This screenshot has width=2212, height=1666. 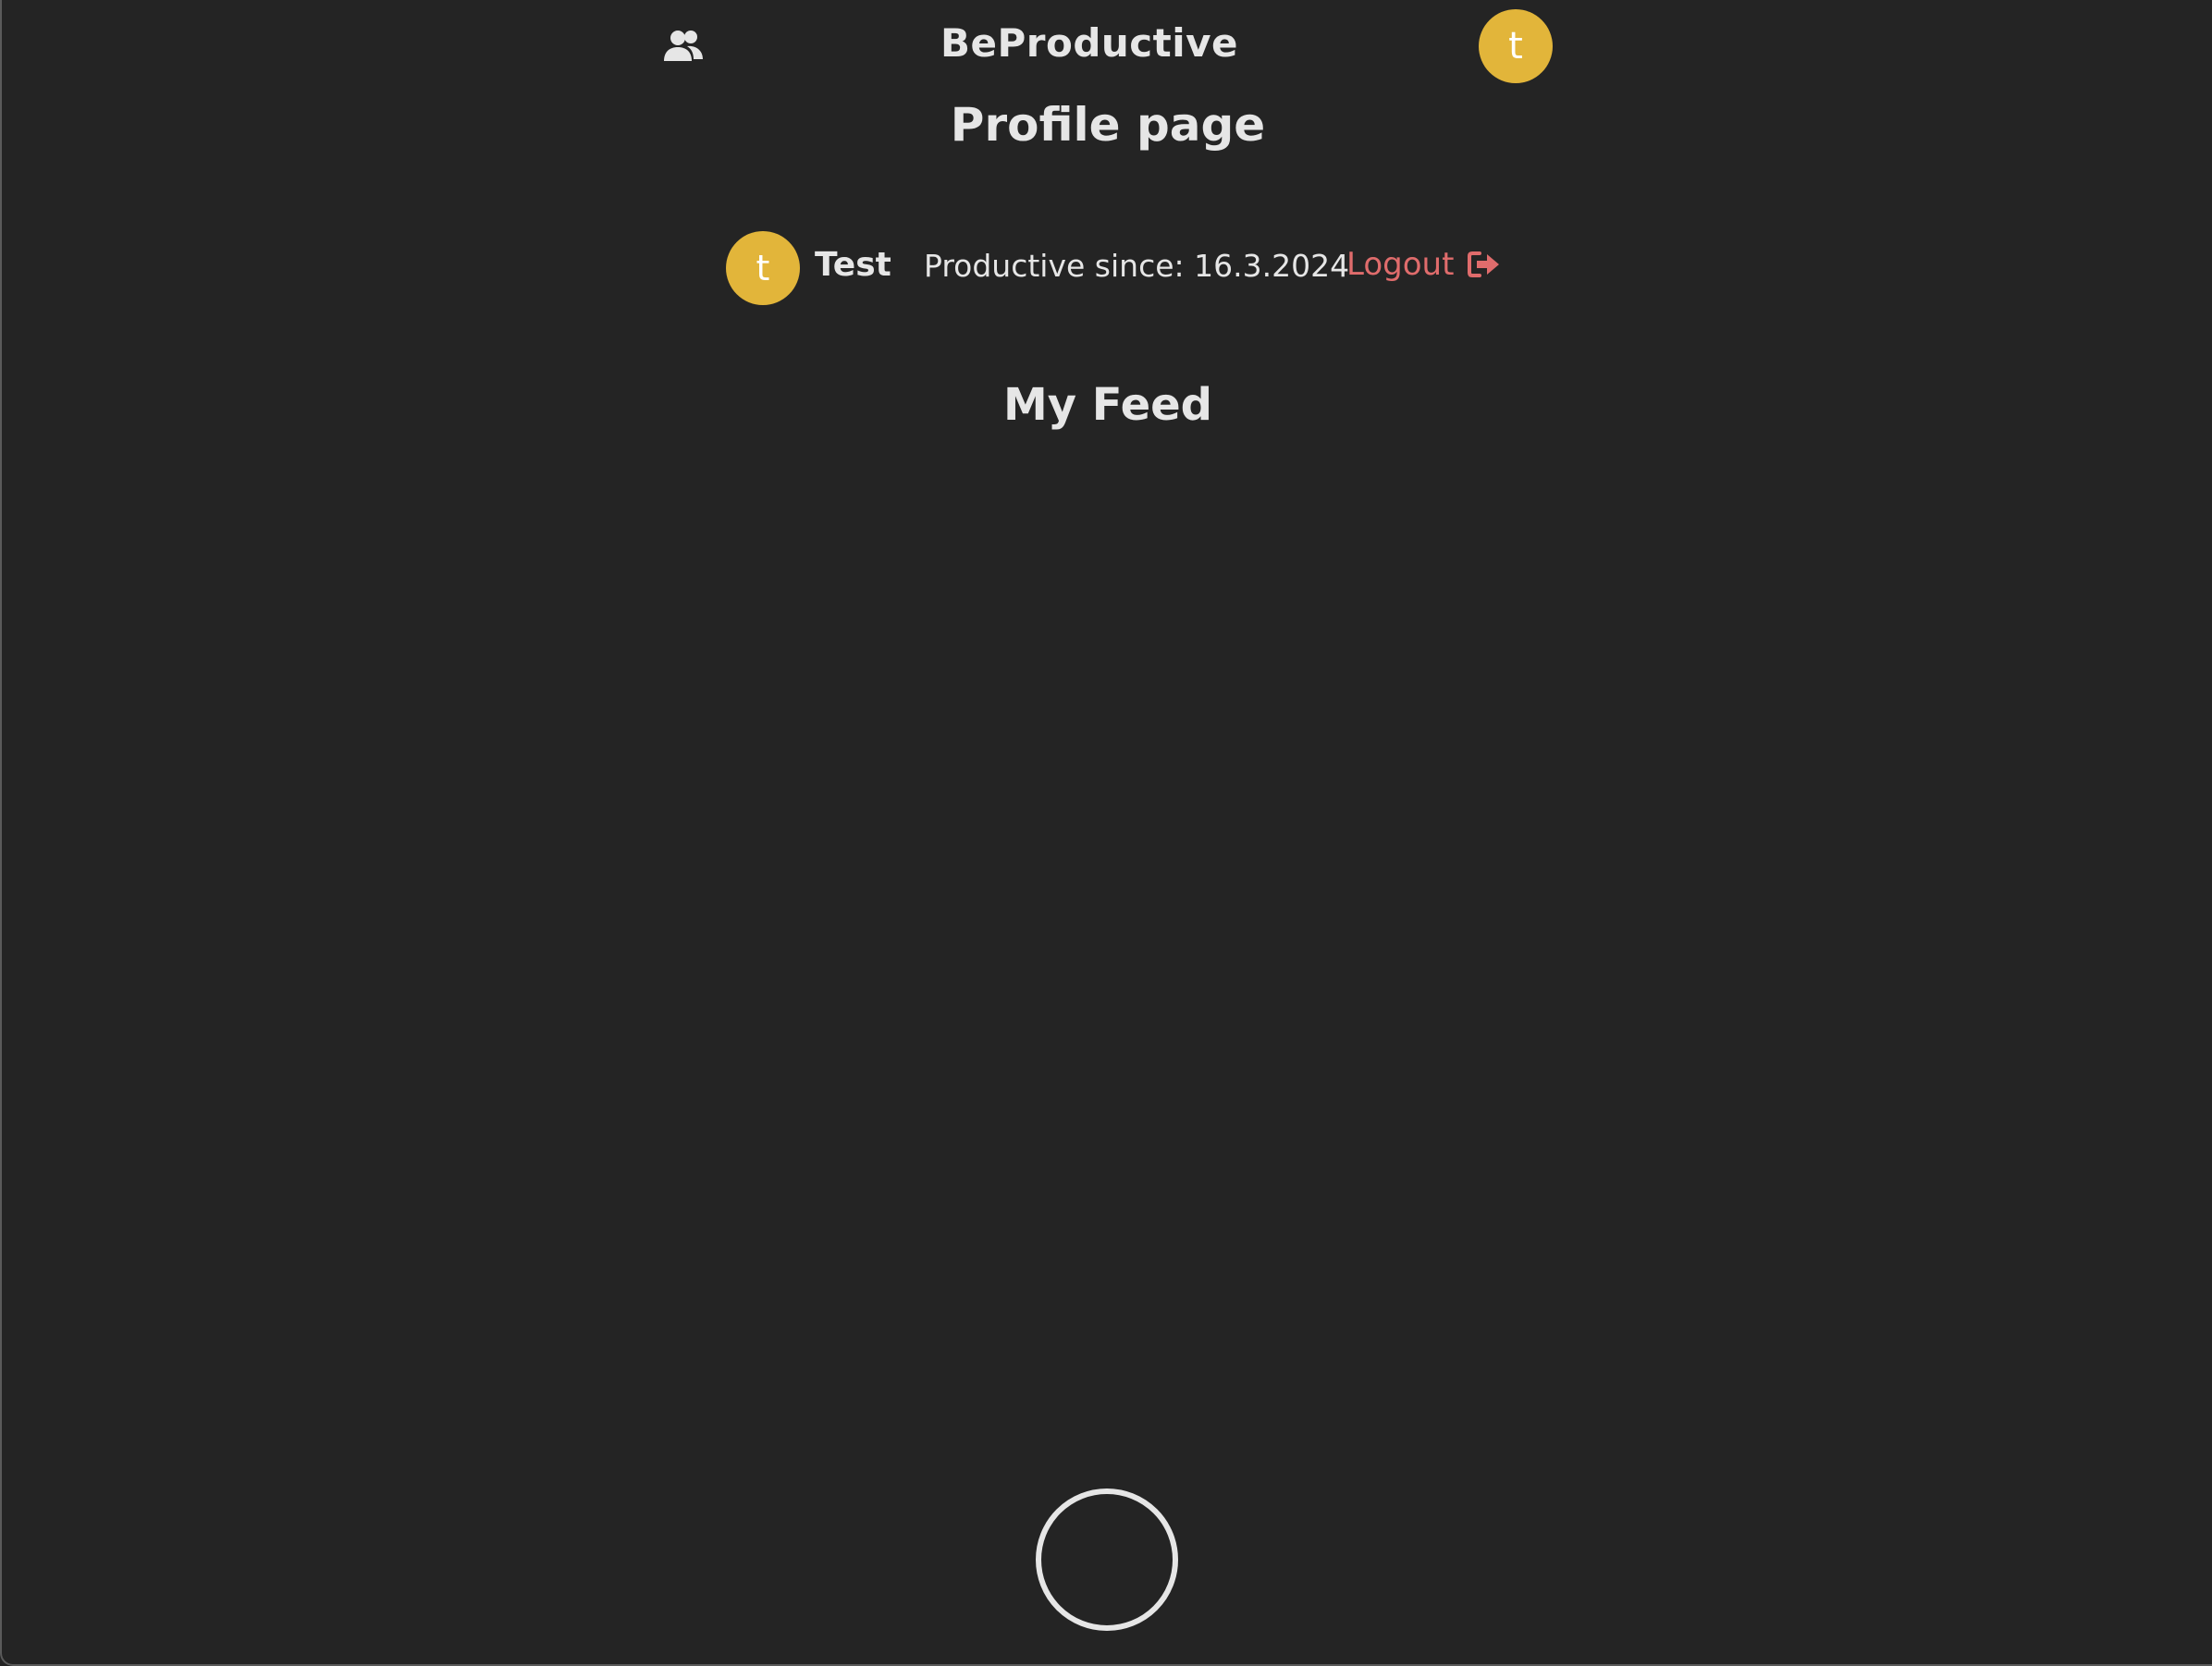 I want to click on header-avatar: t, so click(x=1516, y=46).